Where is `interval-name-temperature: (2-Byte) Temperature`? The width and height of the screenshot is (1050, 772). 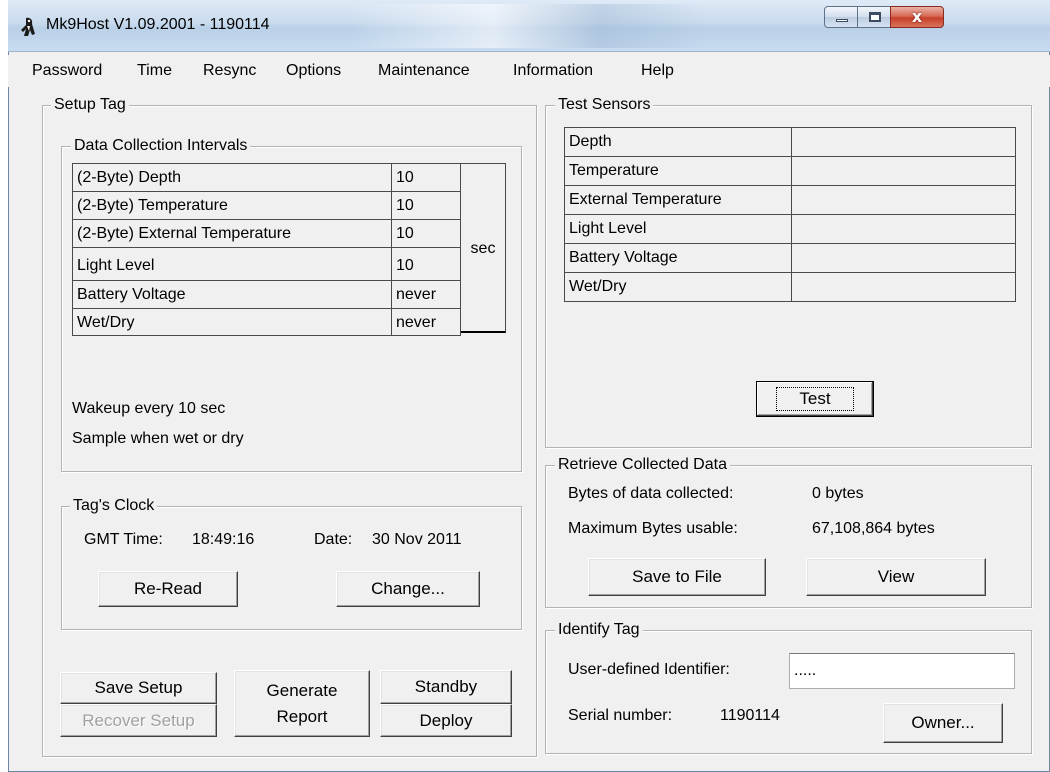
interval-name-temperature: (2-Byte) Temperature is located at coordinates (232, 205).